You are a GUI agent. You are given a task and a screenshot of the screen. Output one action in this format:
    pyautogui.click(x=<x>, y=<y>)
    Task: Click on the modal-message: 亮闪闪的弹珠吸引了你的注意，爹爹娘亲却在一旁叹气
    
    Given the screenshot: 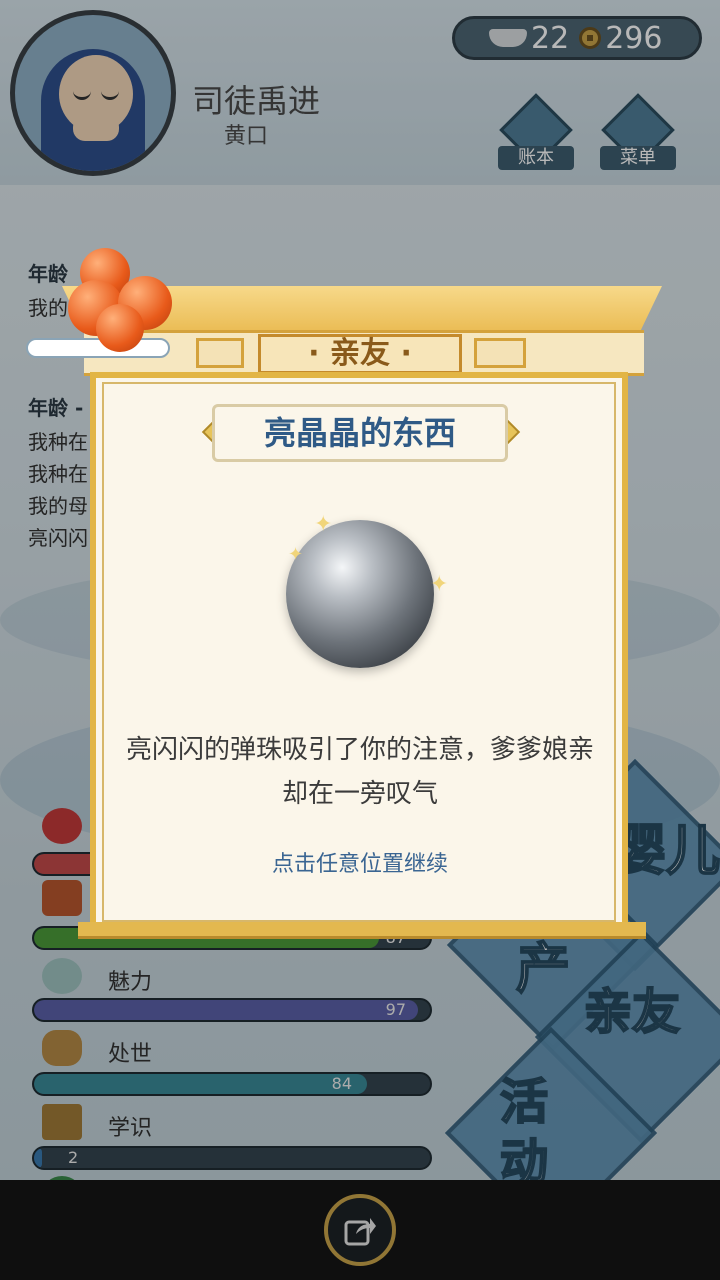 What is the action you would take?
    pyautogui.click(x=359, y=772)
    